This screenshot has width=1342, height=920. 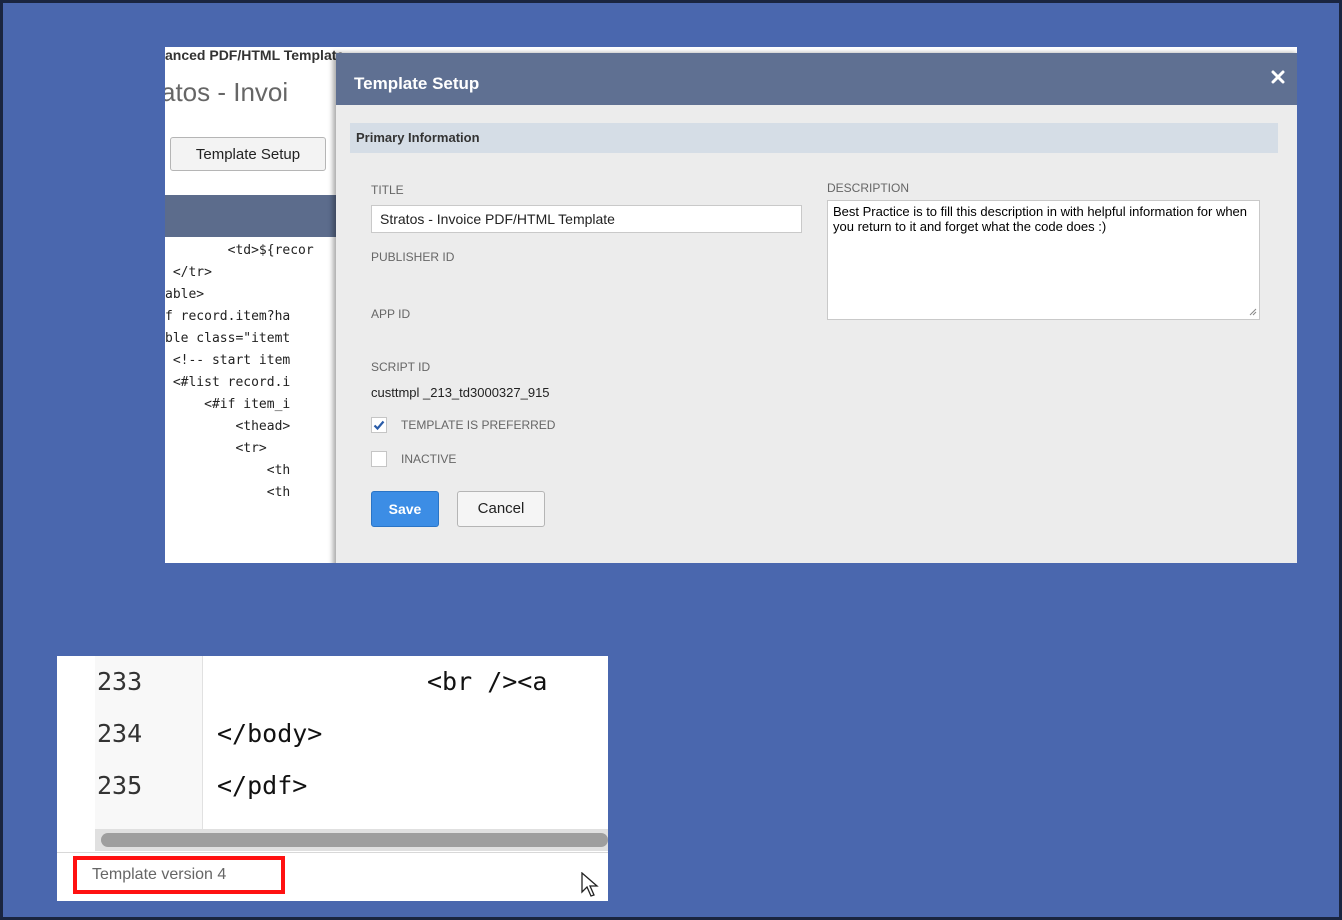 I want to click on code-line: f record.item?ha, so click(x=228, y=316).